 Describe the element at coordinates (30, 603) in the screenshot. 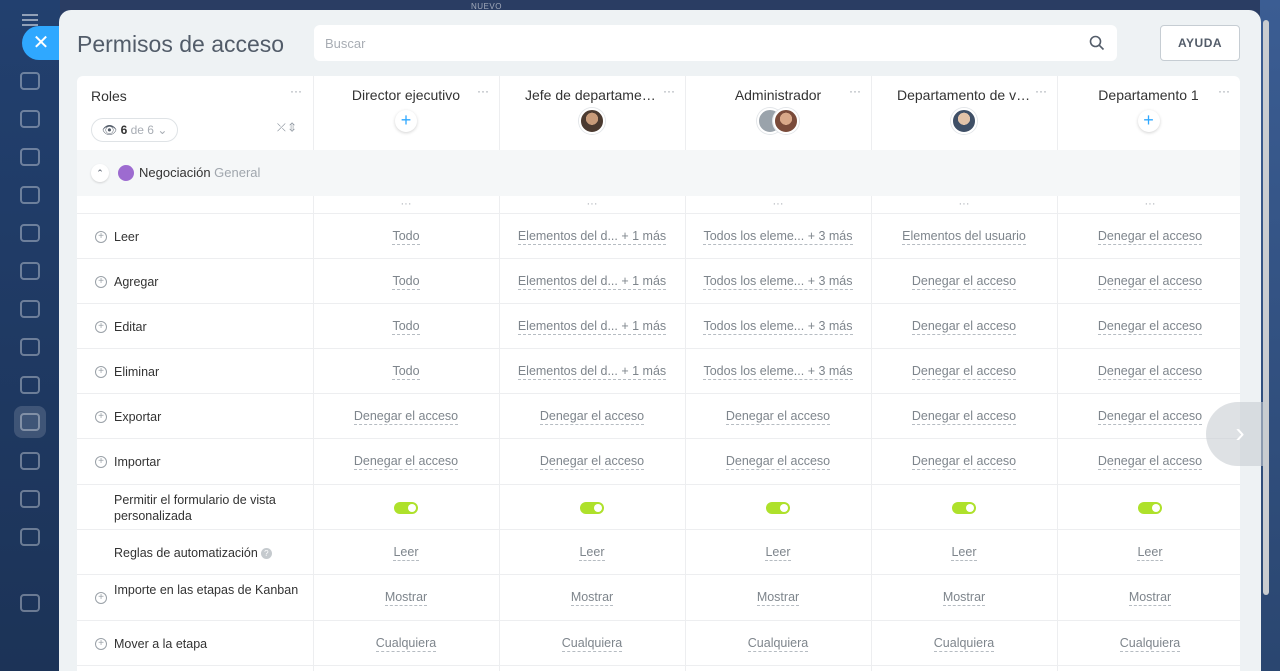

I see `settings-icon` at that location.